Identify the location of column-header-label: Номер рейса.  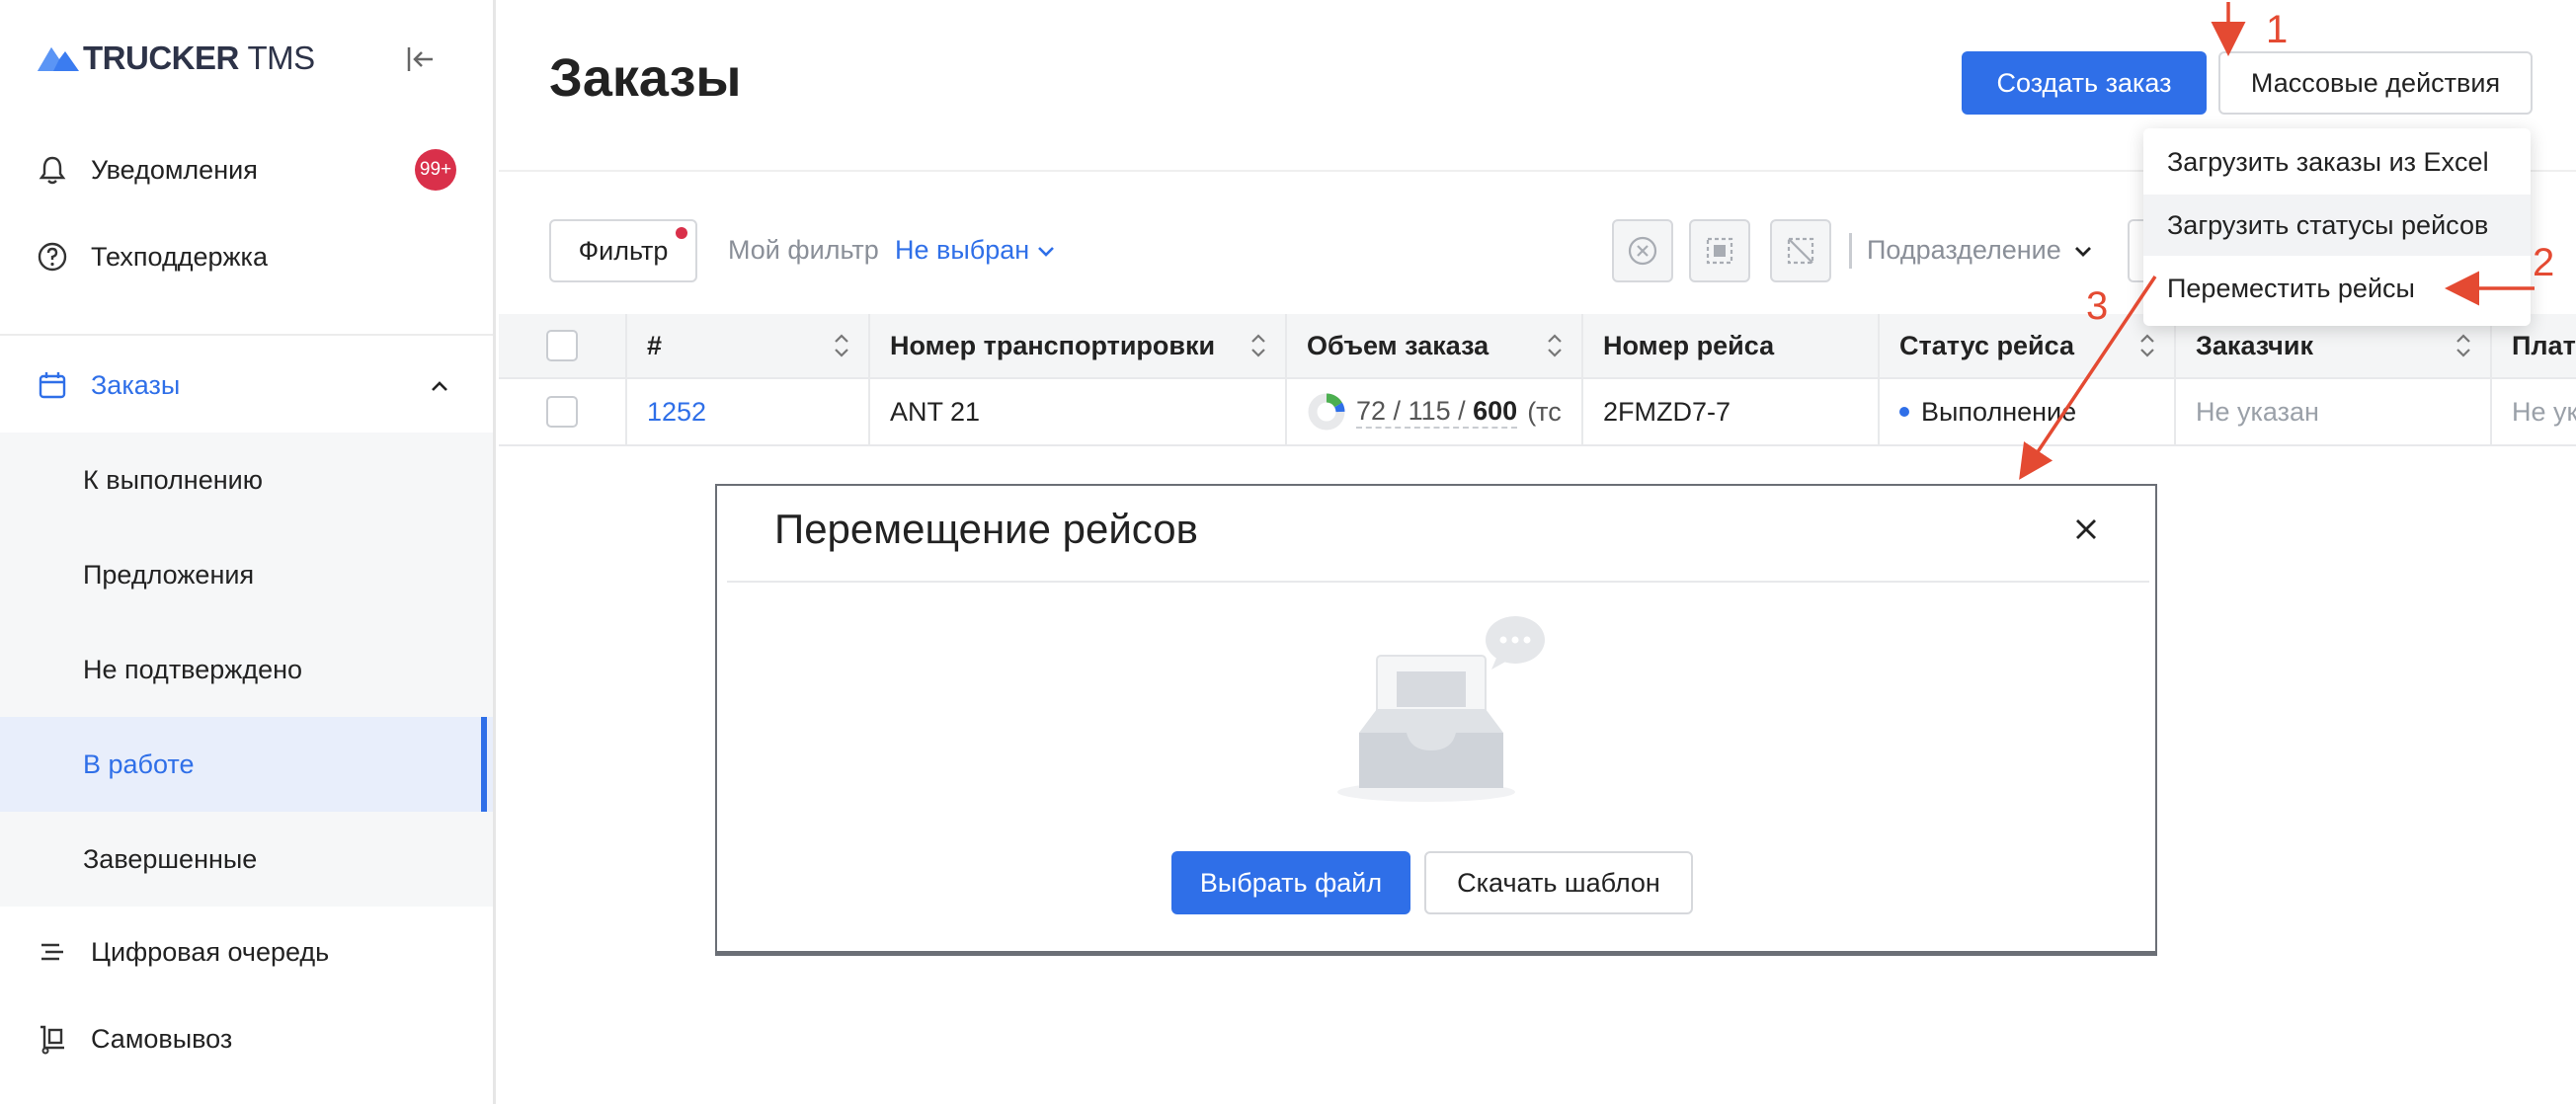
(1689, 345).